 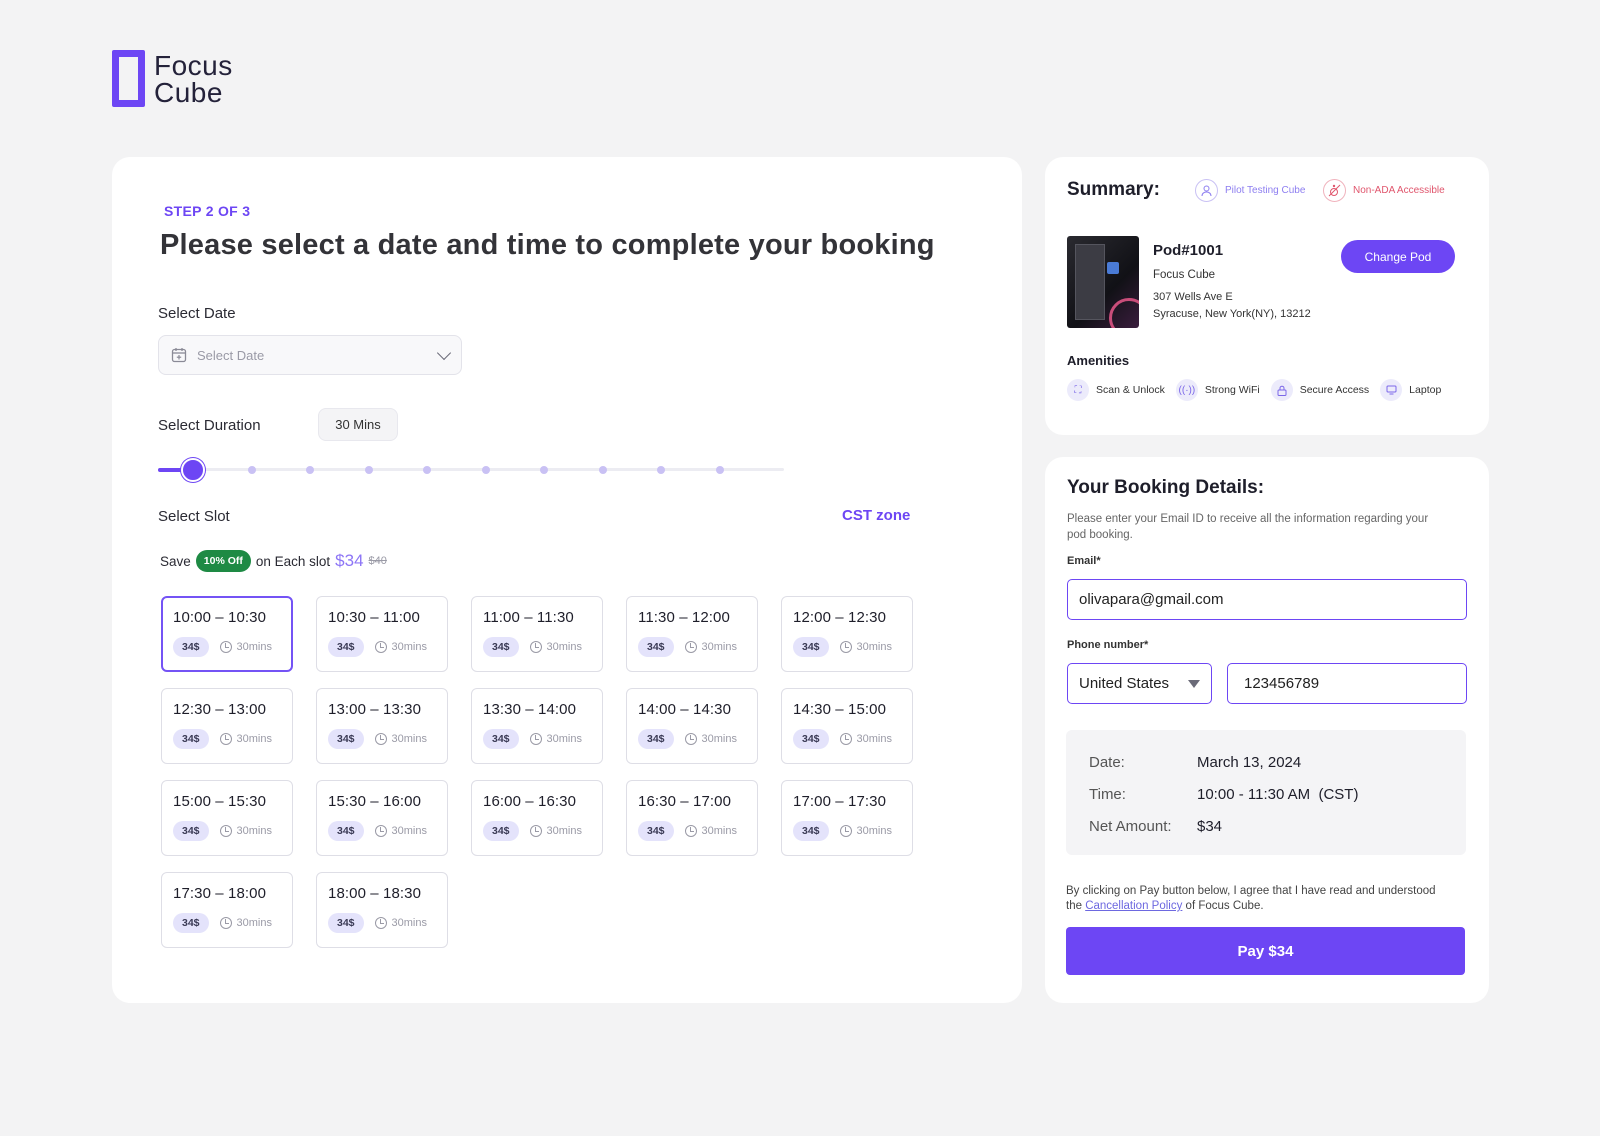 I want to click on save-prefix: Save, so click(x=175, y=561).